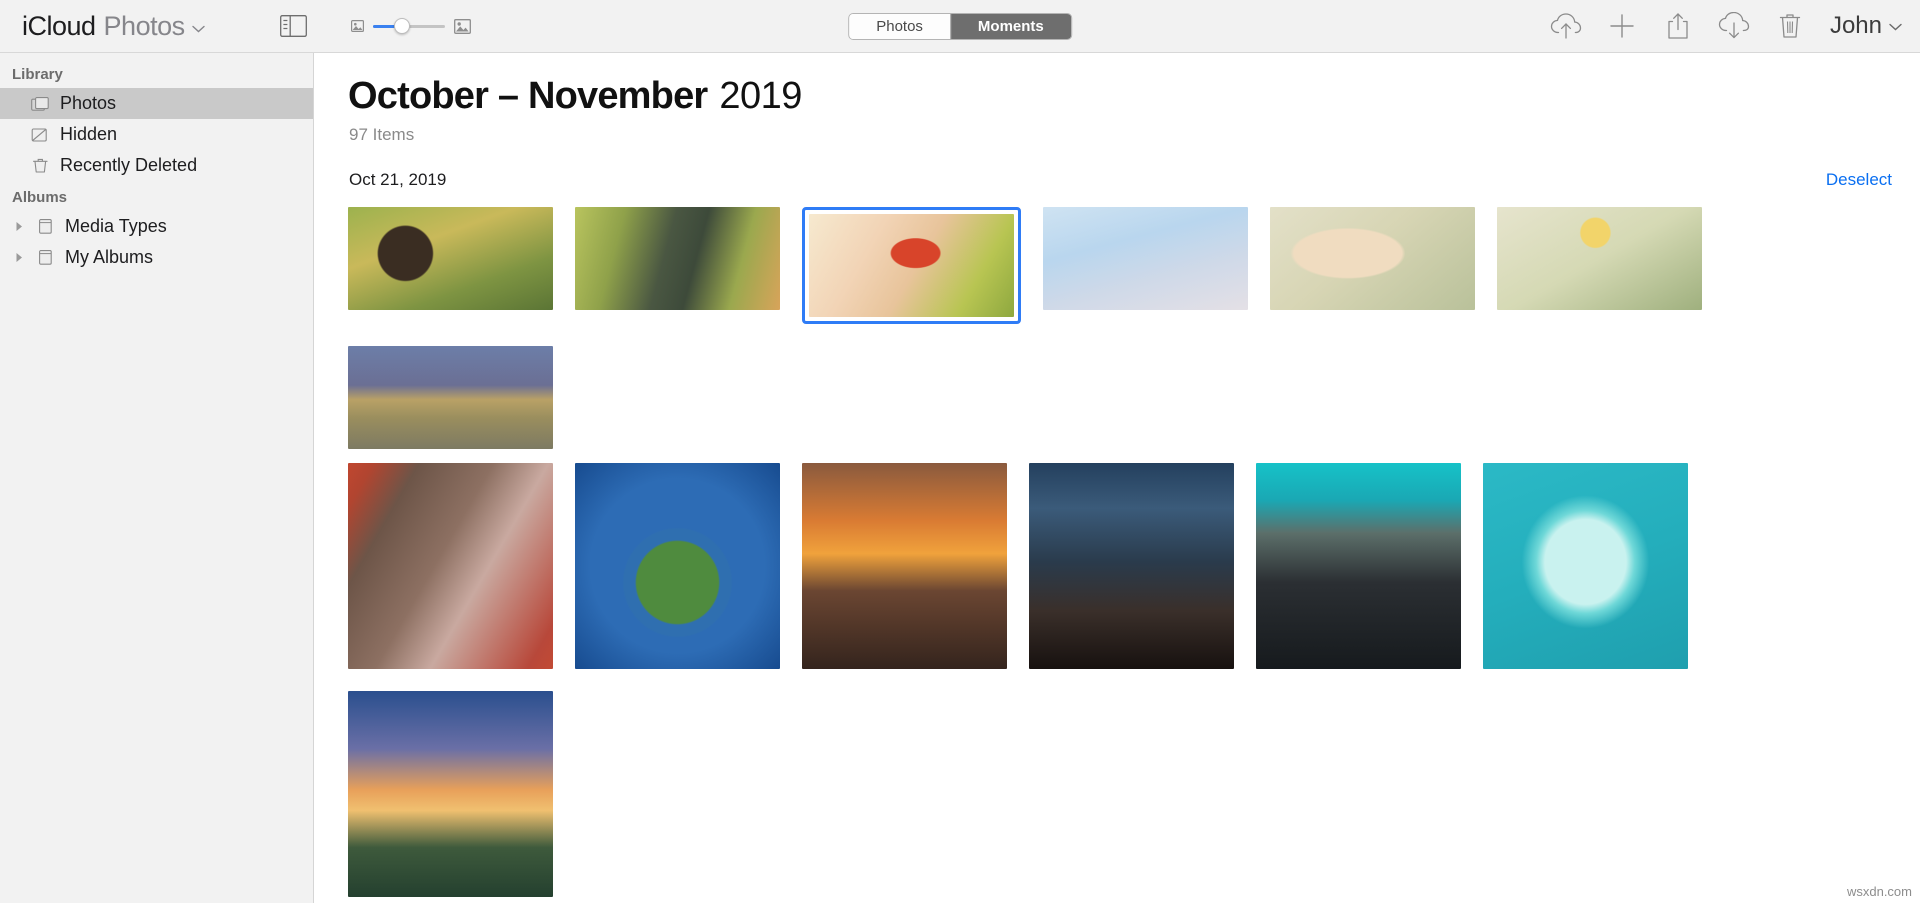  I want to click on trash-icon, so click(40, 165).